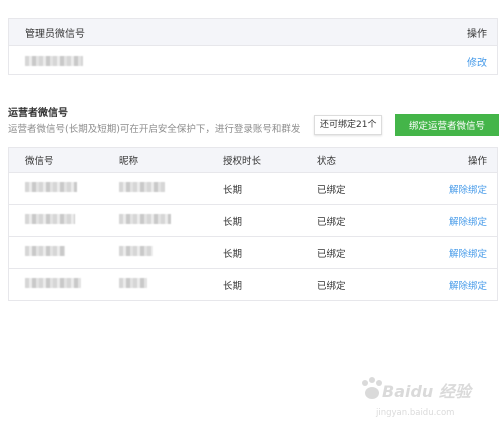 The image size is (500, 430). What do you see at coordinates (477, 61) in the screenshot?
I see `modify-admin-link: 修改` at bounding box center [477, 61].